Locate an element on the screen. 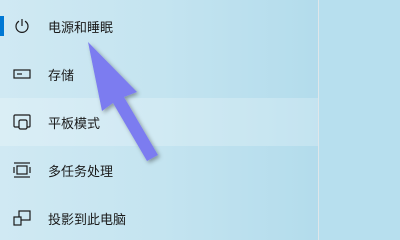 The image size is (400, 240). project-to-pc-icon is located at coordinates (22, 218).